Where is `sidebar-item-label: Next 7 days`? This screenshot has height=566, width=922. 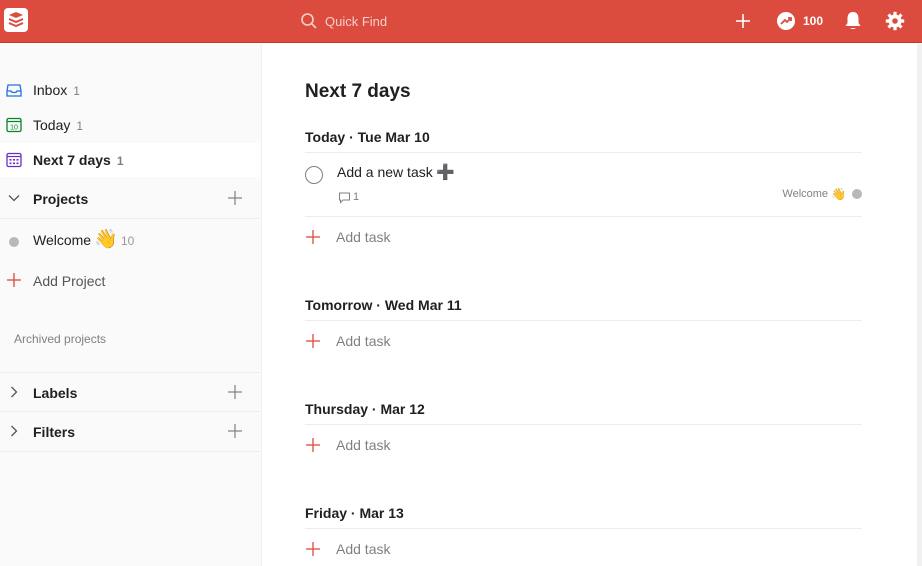
sidebar-item-label: Next 7 days is located at coordinates (72, 160).